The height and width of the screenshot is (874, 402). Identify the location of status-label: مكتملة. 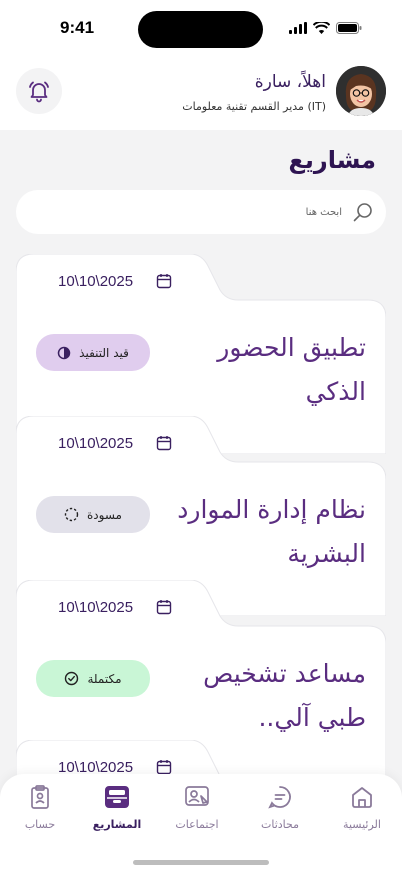
(104, 678).